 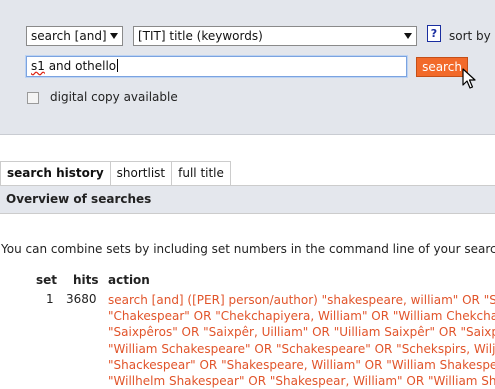 What do you see at coordinates (55, 174) in the screenshot?
I see `tab-search-history: search history` at bounding box center [55, 174].